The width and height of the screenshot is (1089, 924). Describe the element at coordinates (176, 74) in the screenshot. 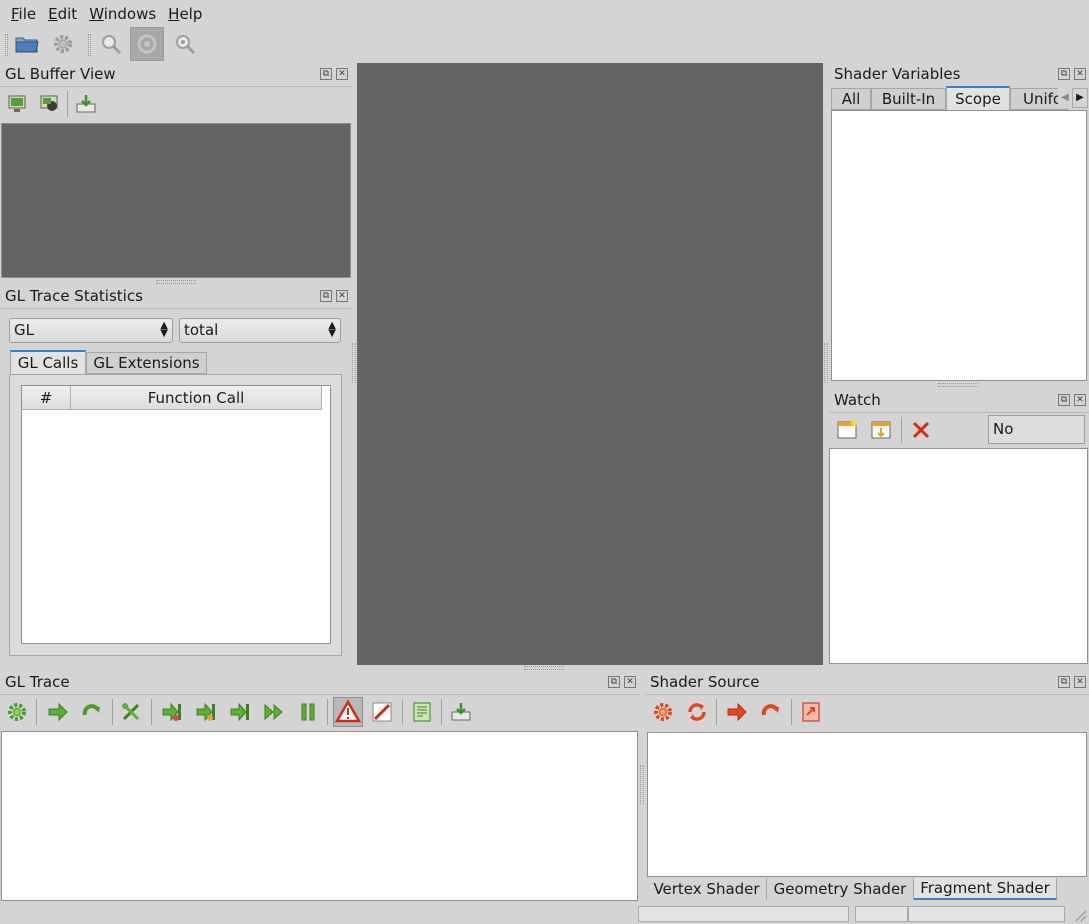

I see `buffer-view-title-bar: GL Buffer View` at that location.